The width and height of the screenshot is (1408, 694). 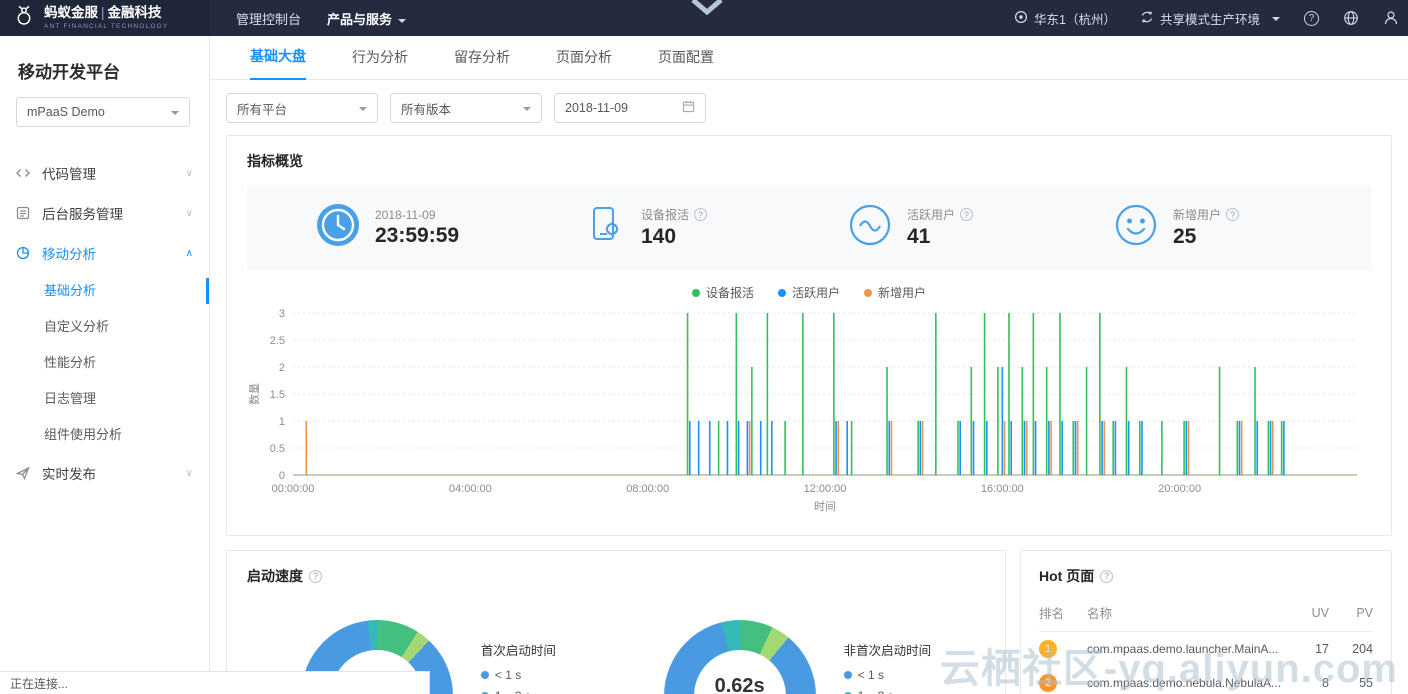 What do you see at coordinates (825, 506) in the screenshot?
I see `svg-text: 时间` at bounding box center [825, 506].